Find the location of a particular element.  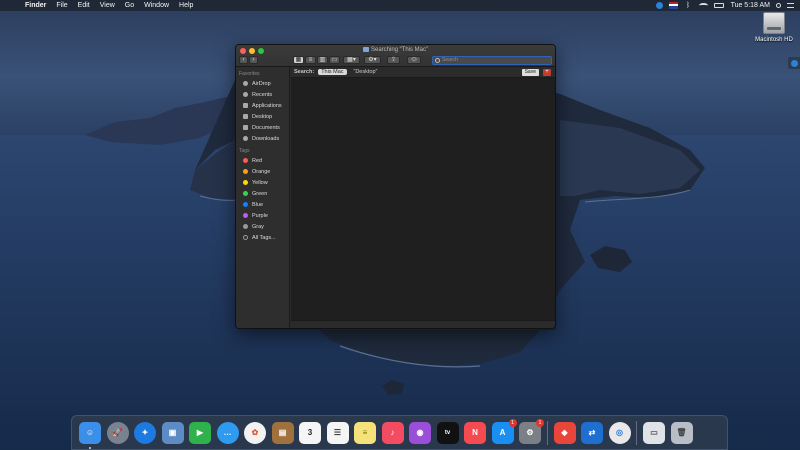

dock-facetime: ▶ is located at coordinates (200, 432).